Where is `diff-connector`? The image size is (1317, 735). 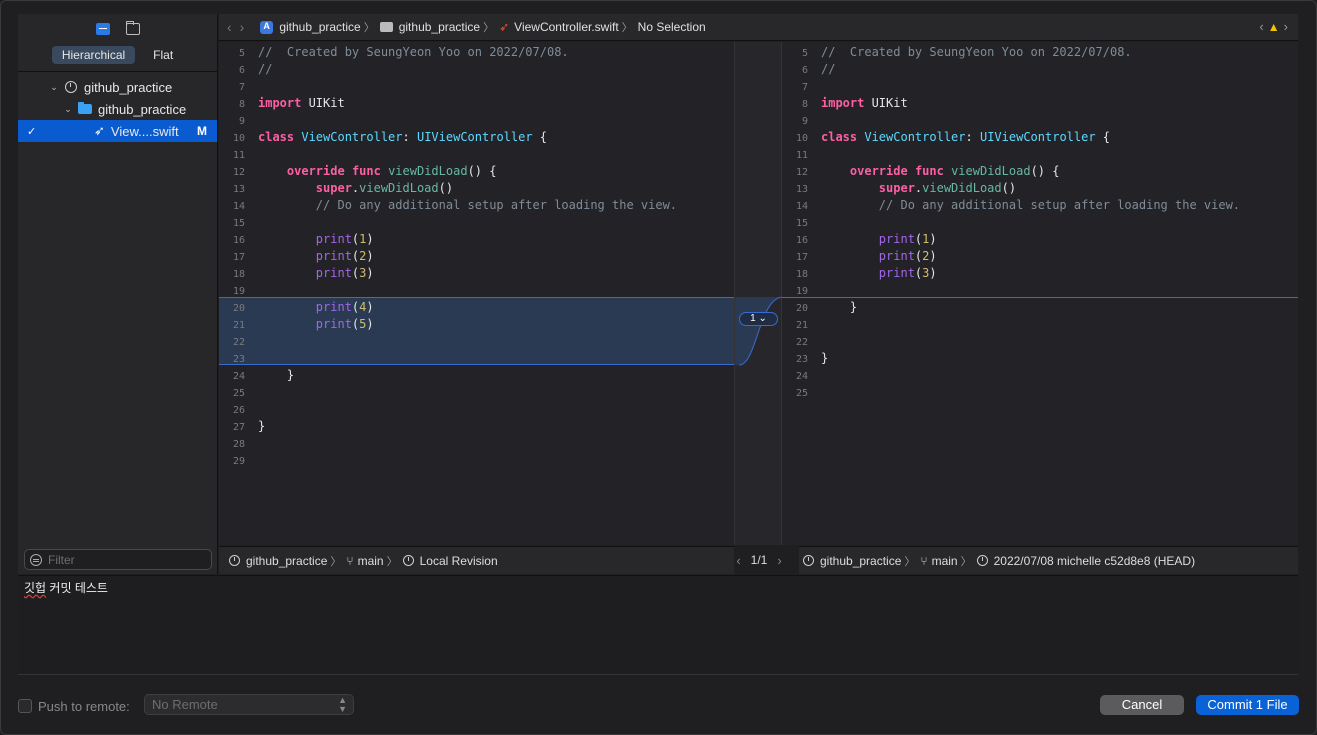 diff-connector is located at coordinates (759, 331).